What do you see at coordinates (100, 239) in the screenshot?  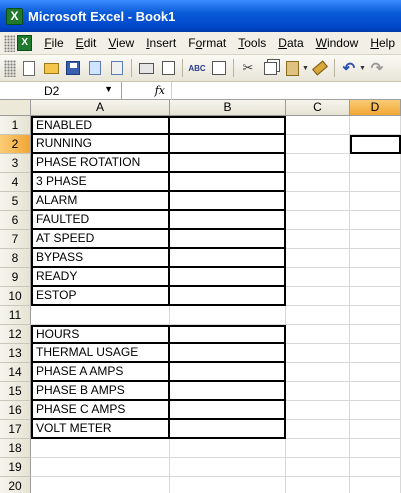 I see `cell-a7: AT SPEED` at bounding box center [100, 239].